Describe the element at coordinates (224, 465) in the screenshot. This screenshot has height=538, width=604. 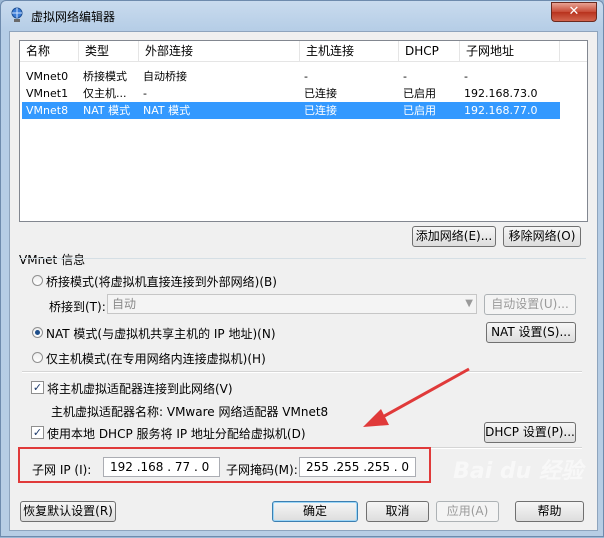
I see `annotation-highlight-box` at that location.